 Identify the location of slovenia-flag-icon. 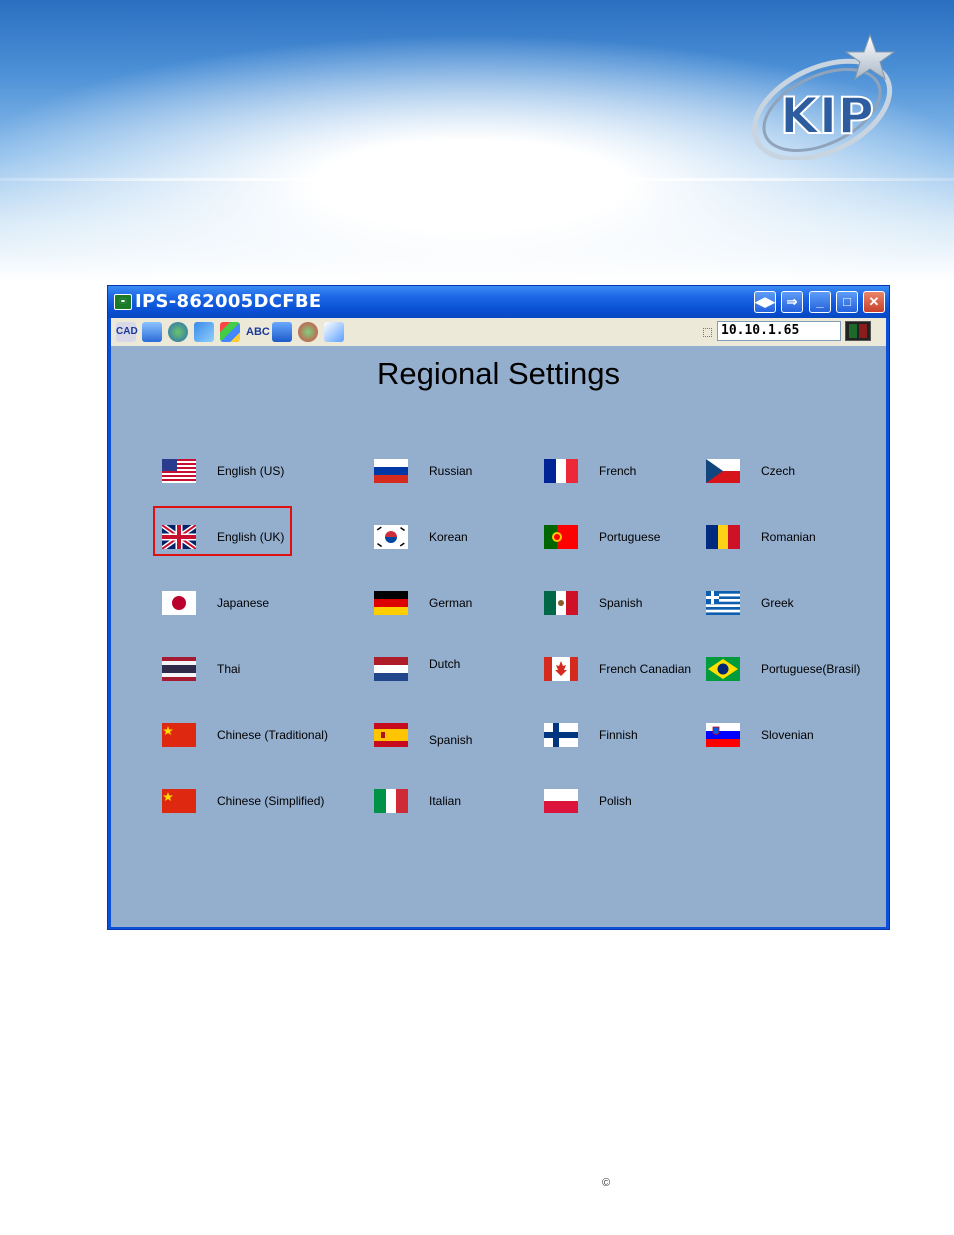
(723, 735).